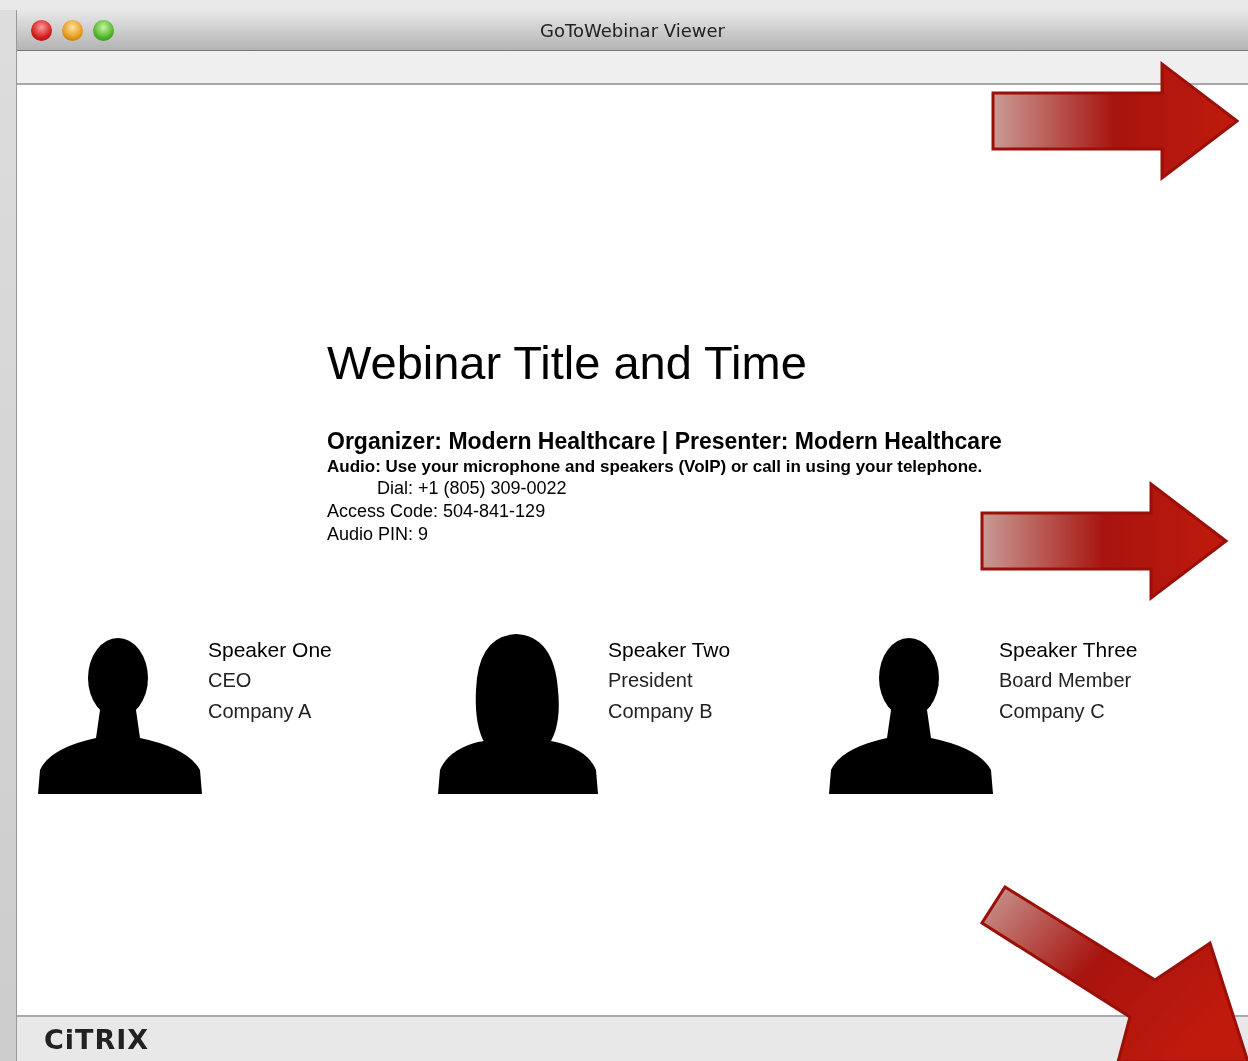 This screenshot has height=1061, width=1248. Describe the element at coordinates (1068, 650) in the screenshot. I see `speaker-name: Speaker Three` at that location.